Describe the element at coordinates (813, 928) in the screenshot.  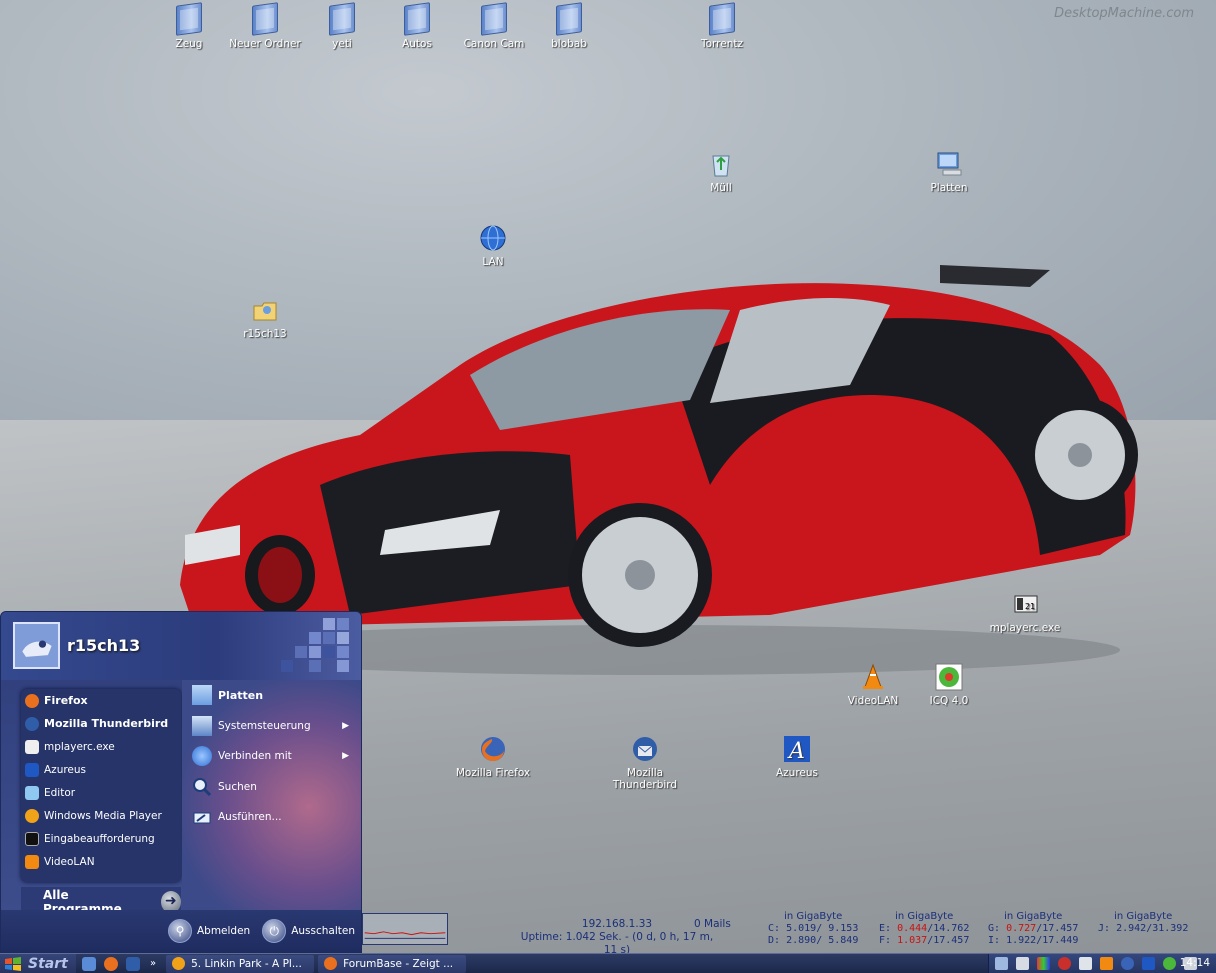
I see `disk-row-c: C: 5.019/ 9.153` at that location.